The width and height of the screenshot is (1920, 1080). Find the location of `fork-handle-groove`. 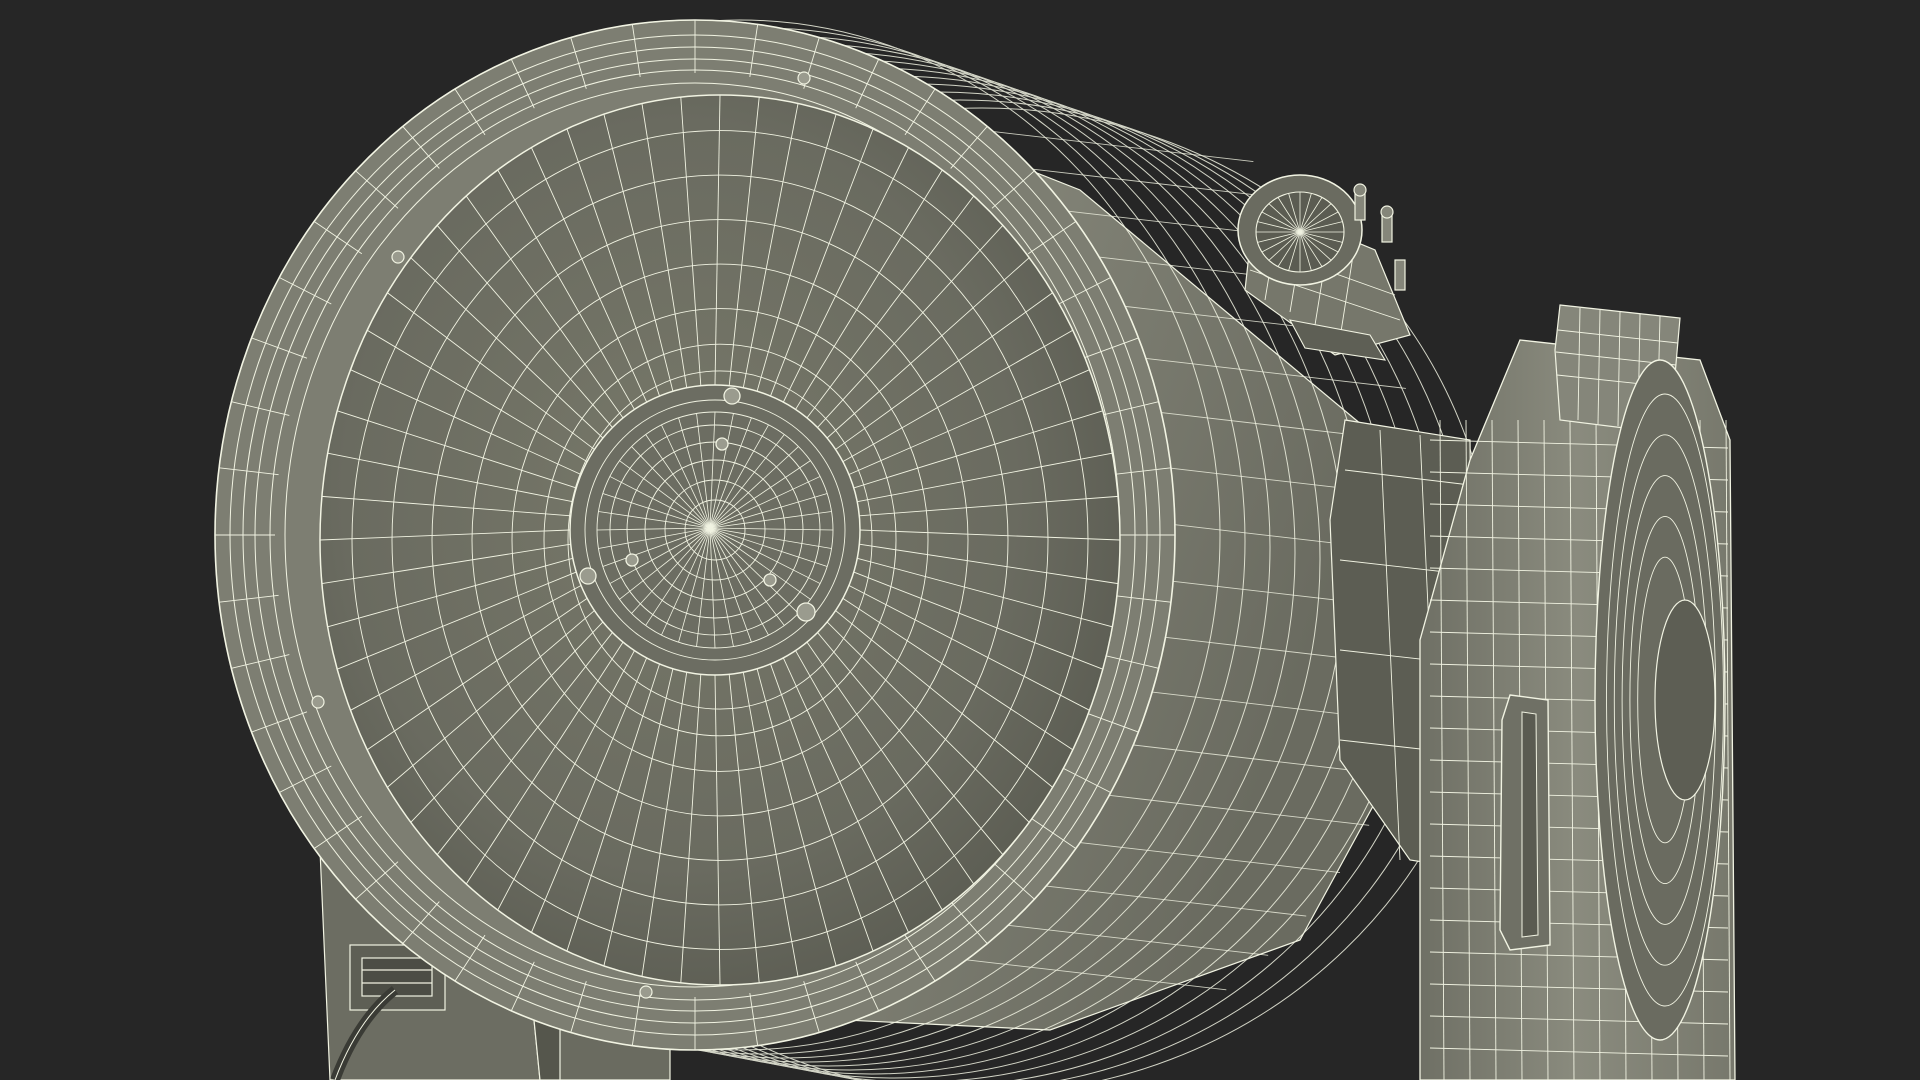

fork-handle-groove is located at coordinates (1530, 824).